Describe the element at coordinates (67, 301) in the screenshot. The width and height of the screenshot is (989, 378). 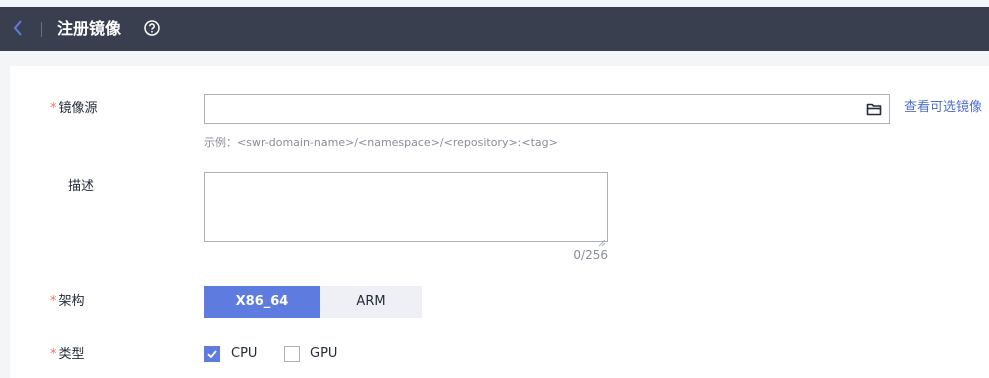
I see `architecture-label: * 架构` at that location.